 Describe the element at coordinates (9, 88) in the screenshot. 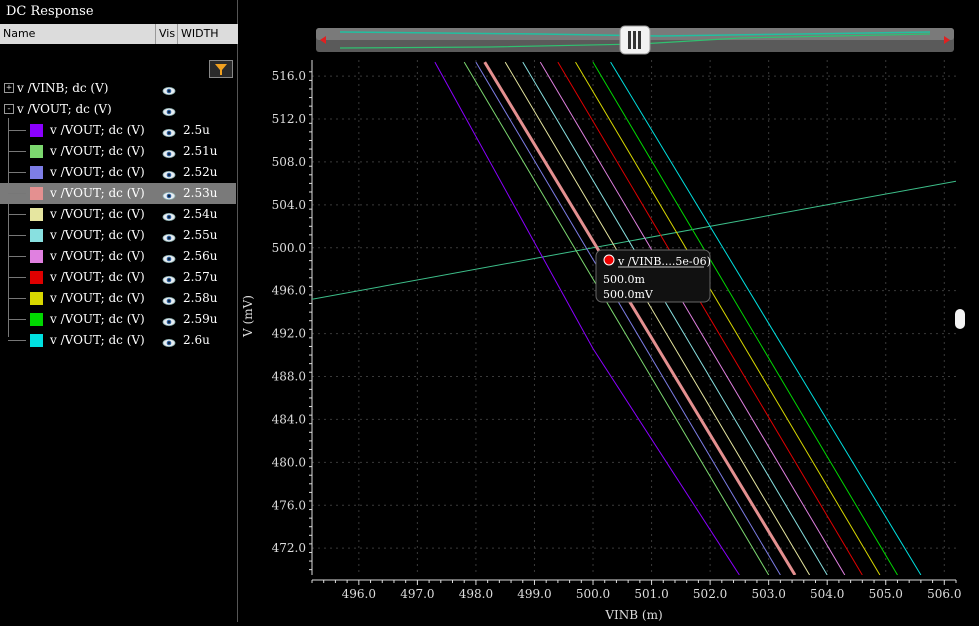

I see `expand-toggle-icon: +` at that location.